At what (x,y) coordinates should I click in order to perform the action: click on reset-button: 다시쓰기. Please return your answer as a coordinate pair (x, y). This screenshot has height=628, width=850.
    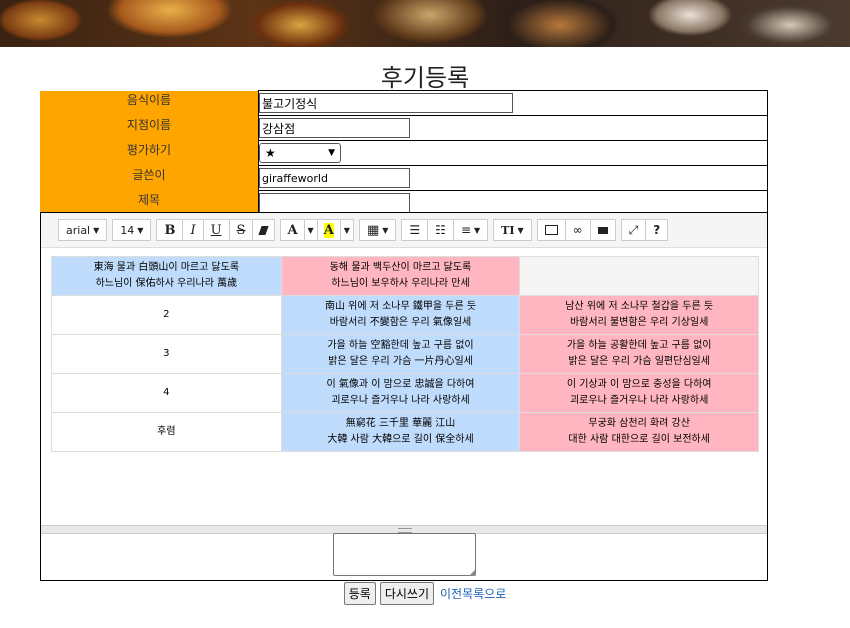
    Looking at the image, I should click on (406, 593).